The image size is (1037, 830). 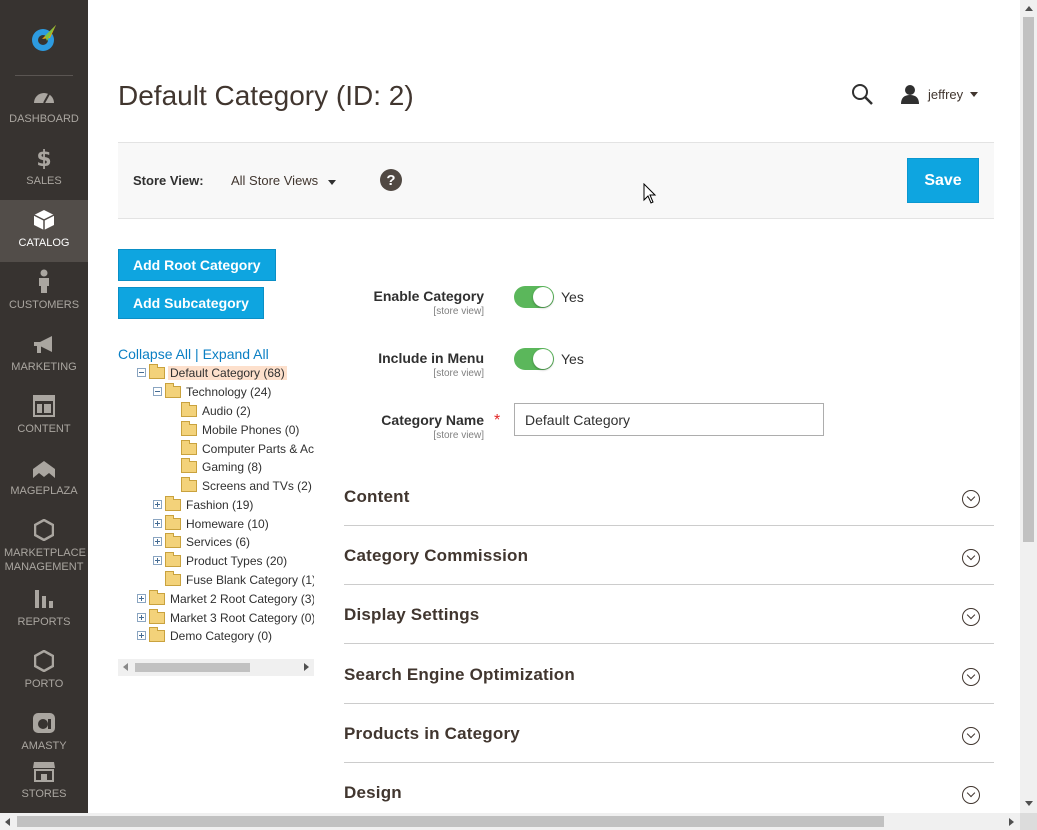 I want to click on section-products-in-category: Products in Category, so click(x=669, y=733).